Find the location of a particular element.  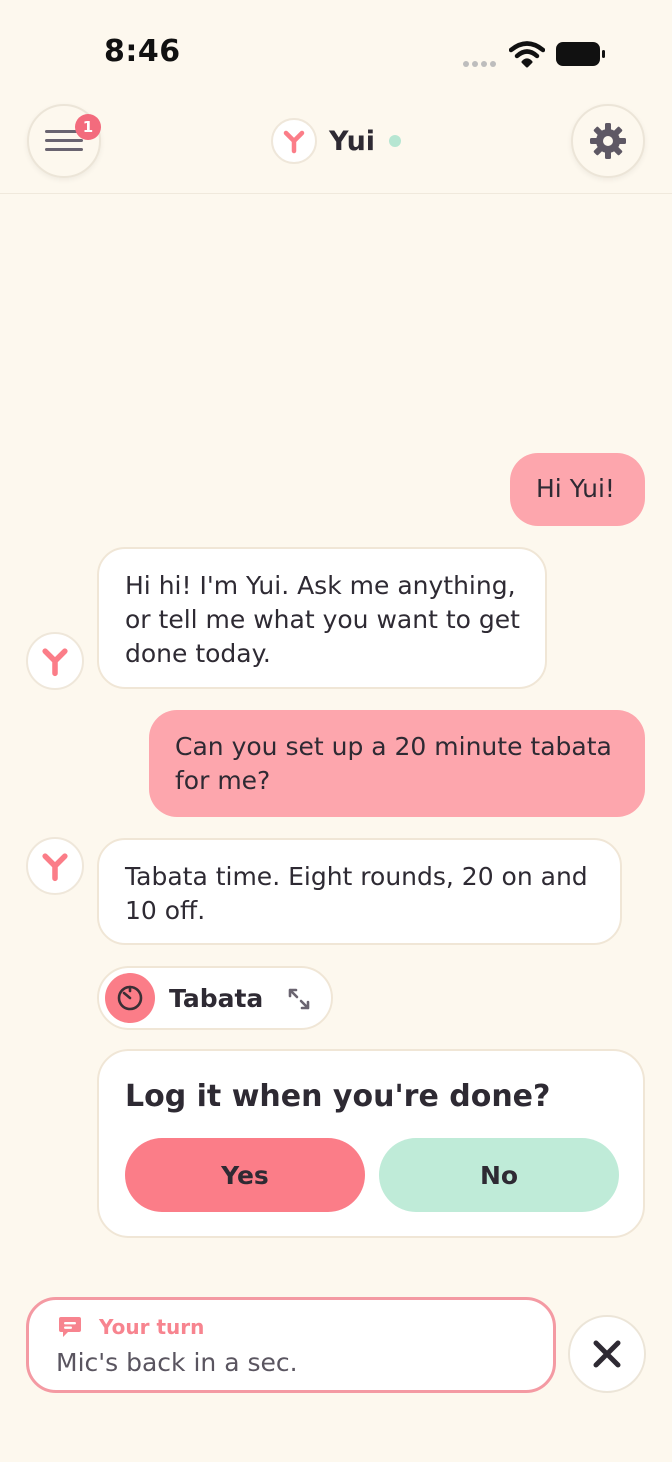

assistant-name: Yui is located at coordinates (352, 141).